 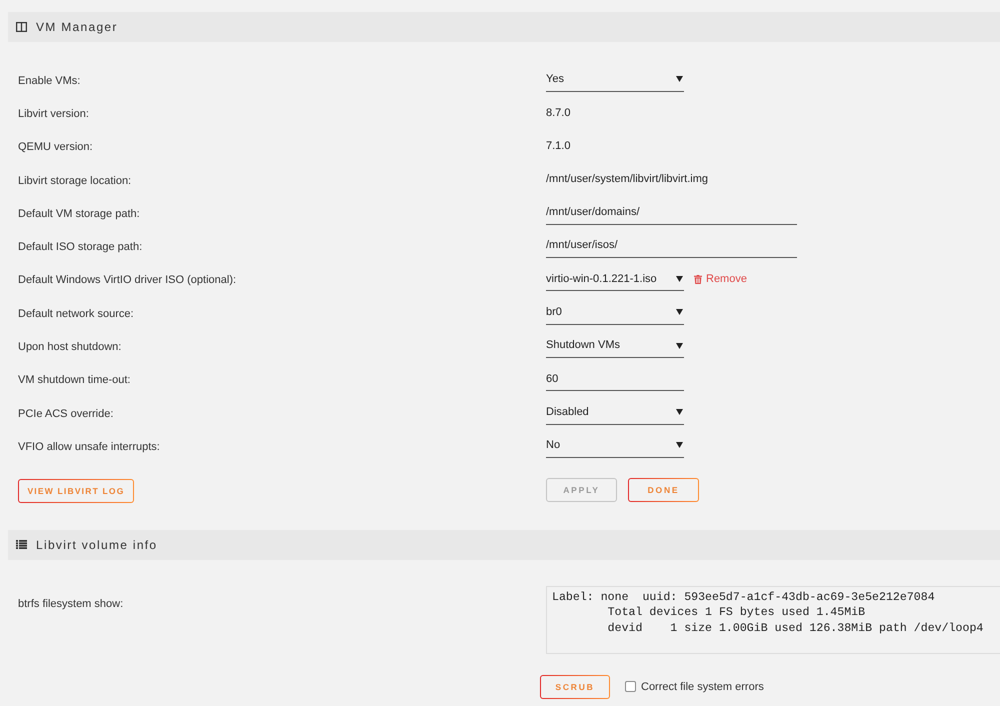 I want to click on setting-label: VM shutdown time-out:, so click(x=74, y=380).